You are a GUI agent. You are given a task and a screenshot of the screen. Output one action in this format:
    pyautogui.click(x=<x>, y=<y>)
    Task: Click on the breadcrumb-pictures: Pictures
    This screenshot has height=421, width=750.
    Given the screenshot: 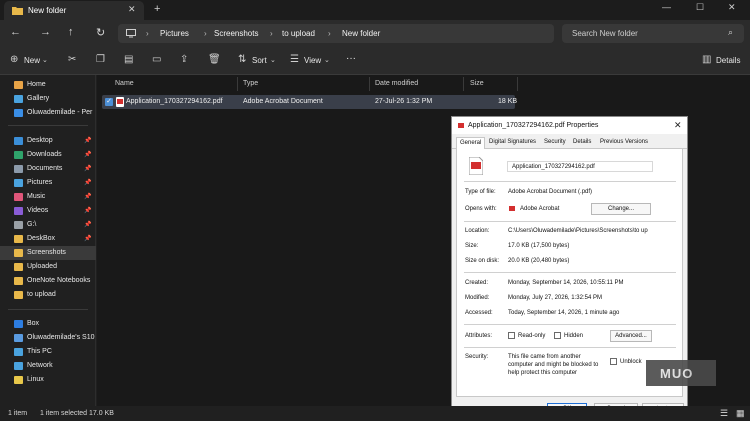 What is the action you would take?
    pyautogui.click(x=174, y=33)
    